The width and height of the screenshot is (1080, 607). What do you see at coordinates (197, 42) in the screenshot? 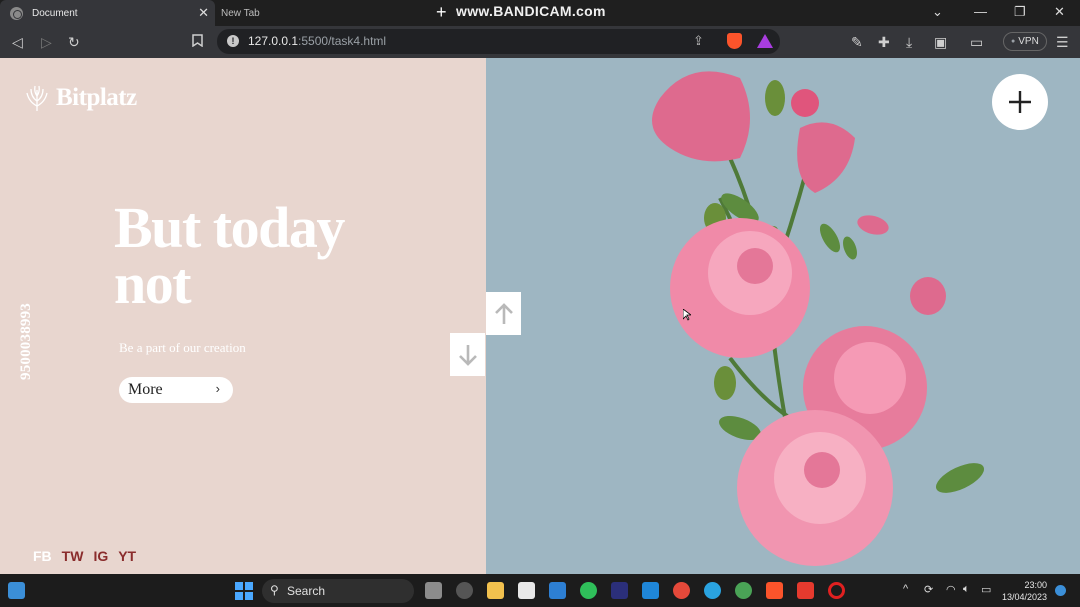
I see `bookmark-icon` at bounding box center [197, 42].